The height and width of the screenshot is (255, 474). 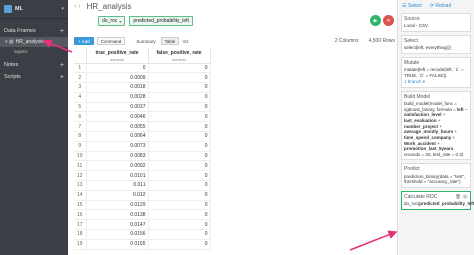 I want to click on column-header-true-positive-rate: true_positive_rate numeric, so click(x=117, y=56).